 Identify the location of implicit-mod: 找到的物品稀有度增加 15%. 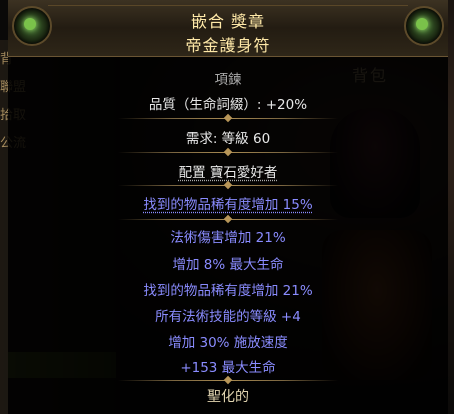
(228, 205).